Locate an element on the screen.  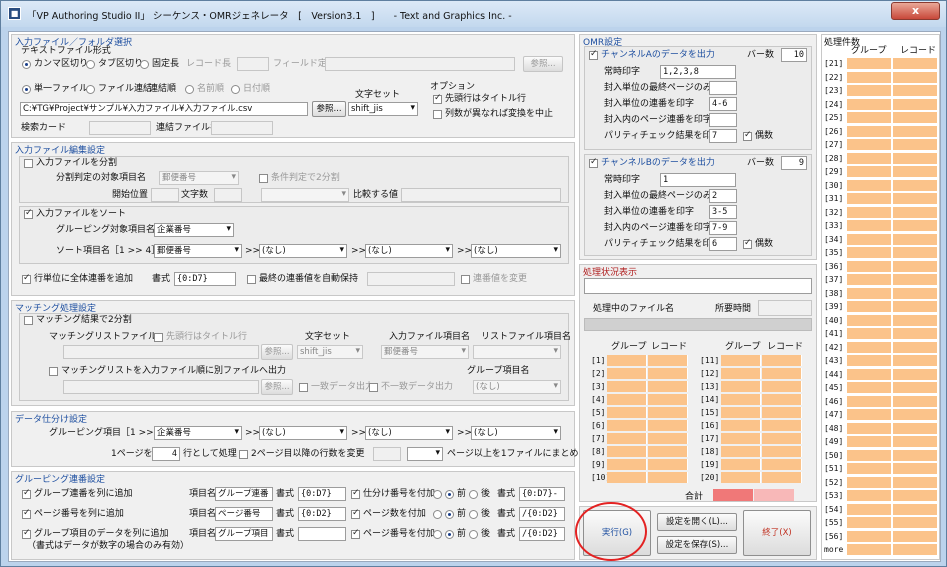
lines-input: 4 is located at coordinates (166, 454).